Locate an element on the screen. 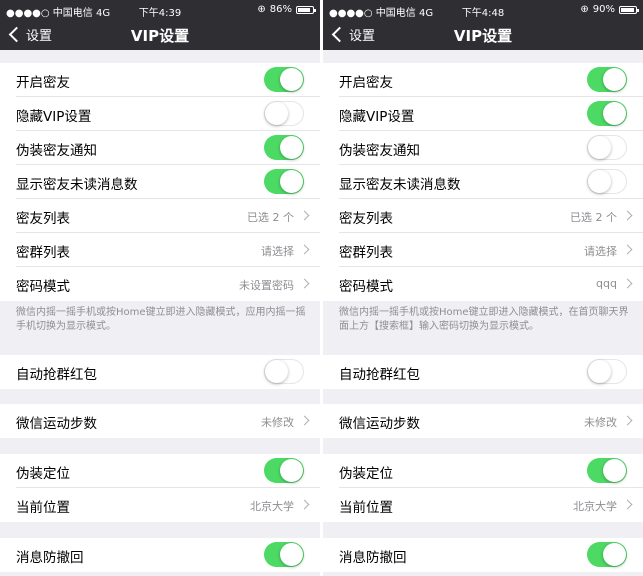  row-password-mode: 密码模式 未设置密码 is located at coordinates (160, 284).